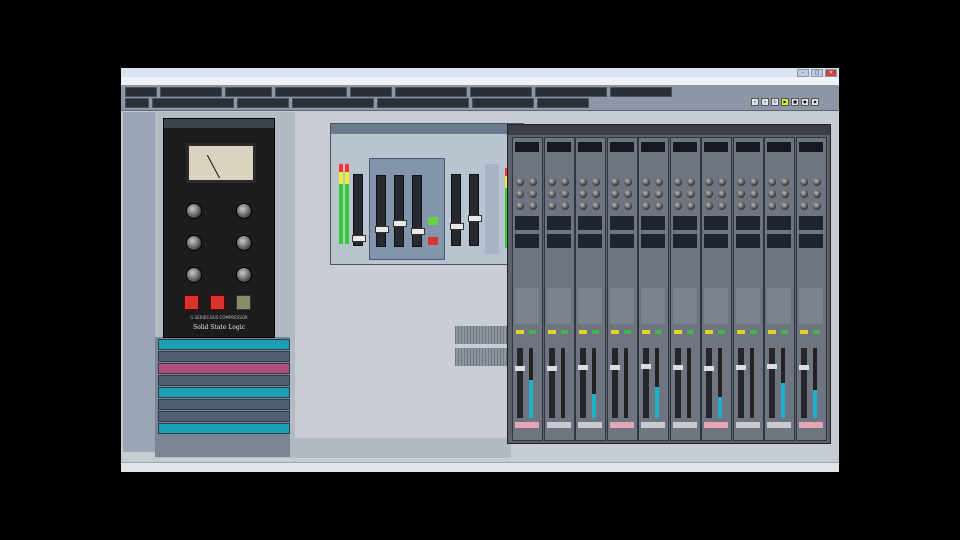 The image size is (960, 540). I want to click on bypass-button, so click(243, 302).